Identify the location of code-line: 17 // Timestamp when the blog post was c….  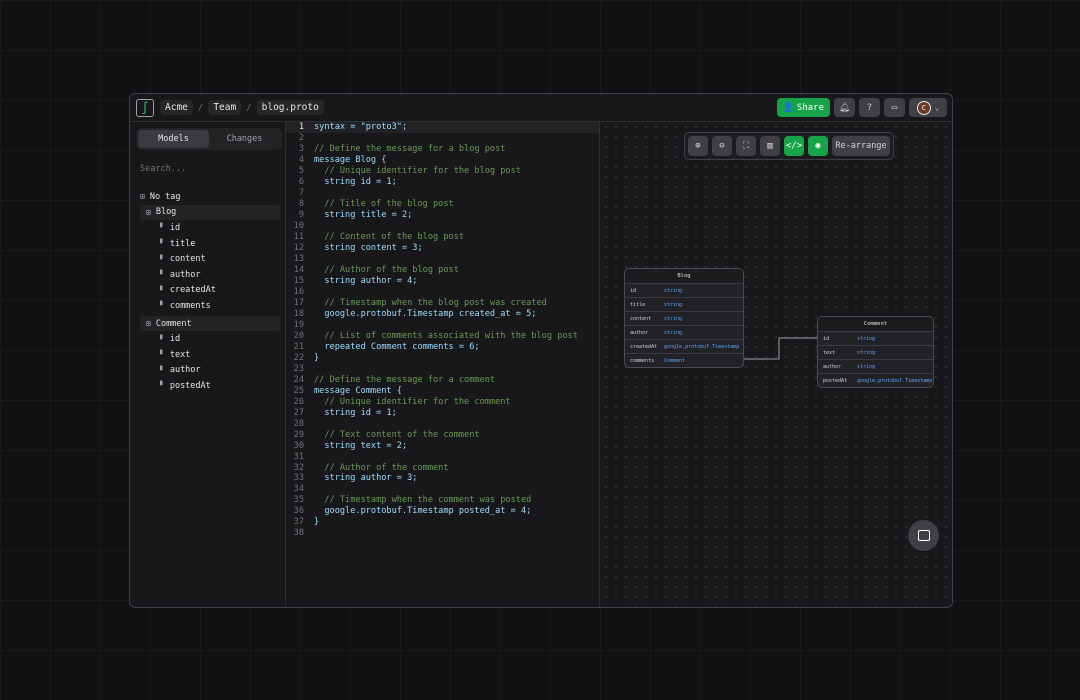
(442, 303).